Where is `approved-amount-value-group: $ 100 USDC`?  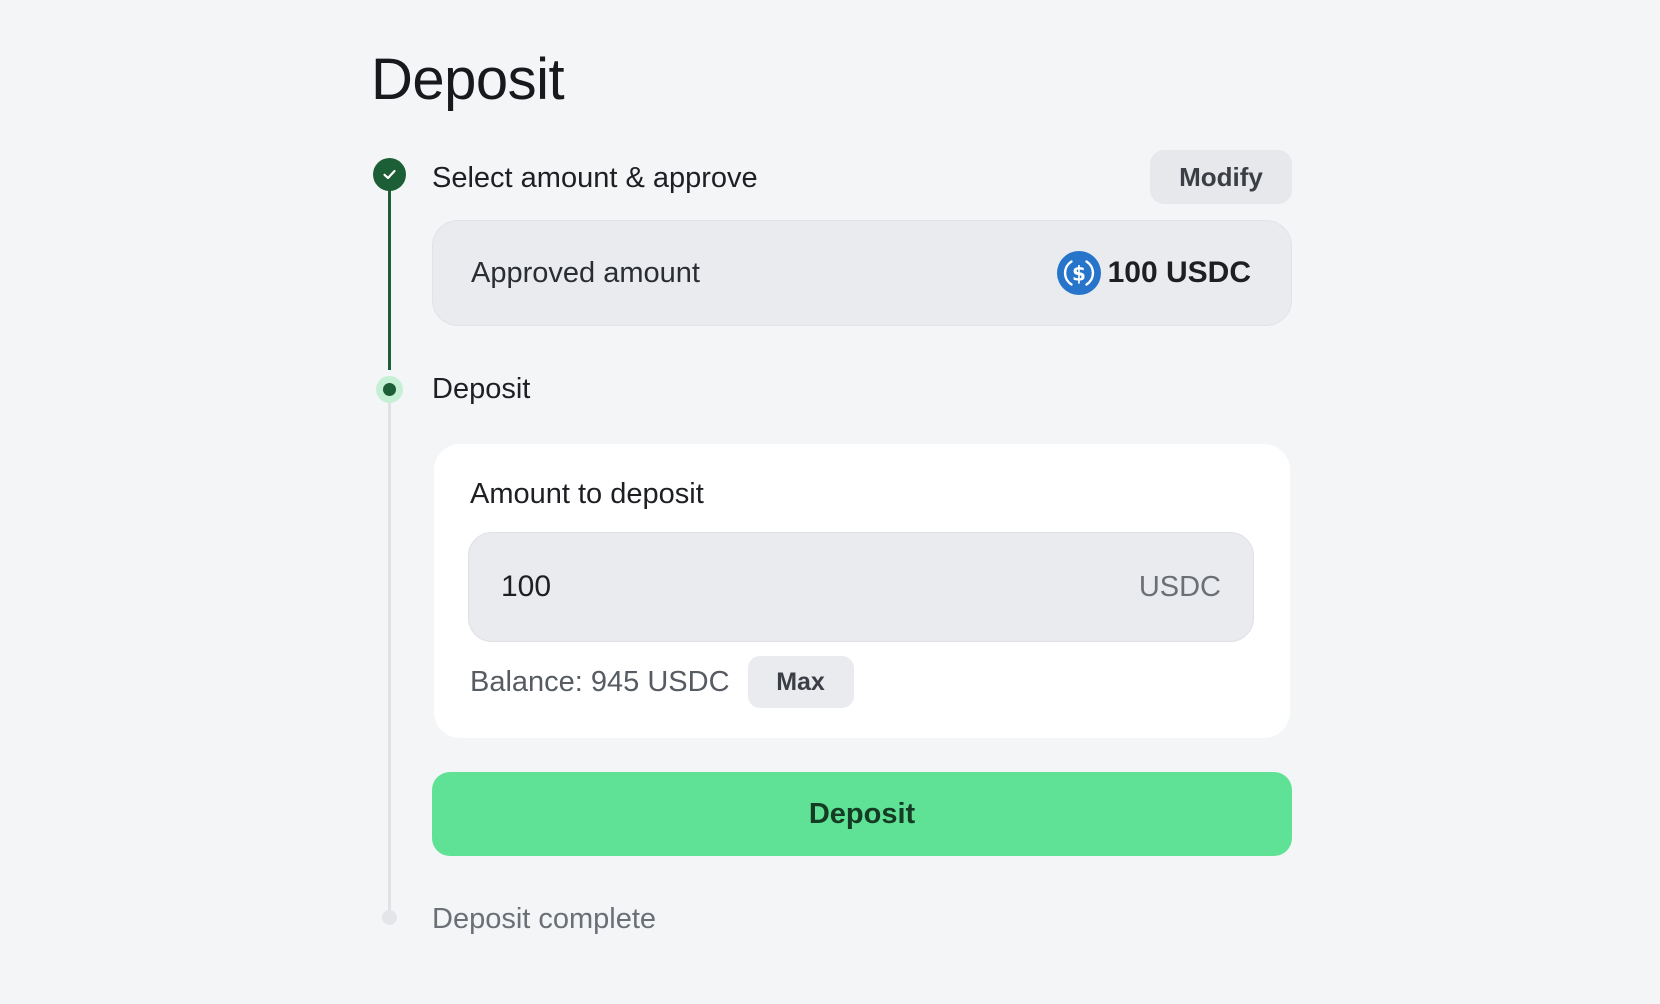
approved-amount-value-group: $ 100 USDC is located at coordinates (1153, 273).